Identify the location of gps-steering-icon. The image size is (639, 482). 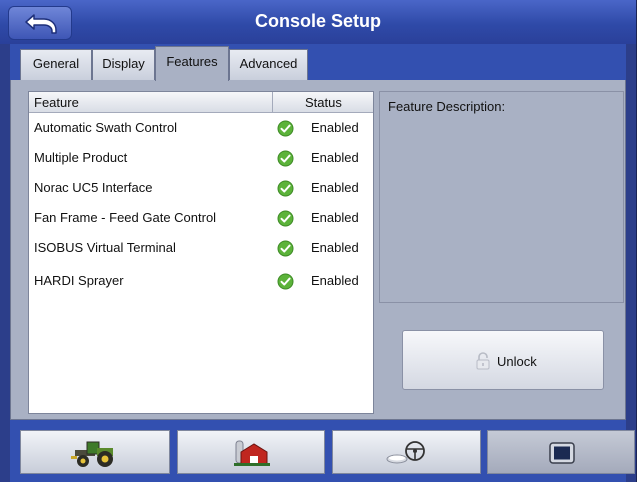
(405, 452).